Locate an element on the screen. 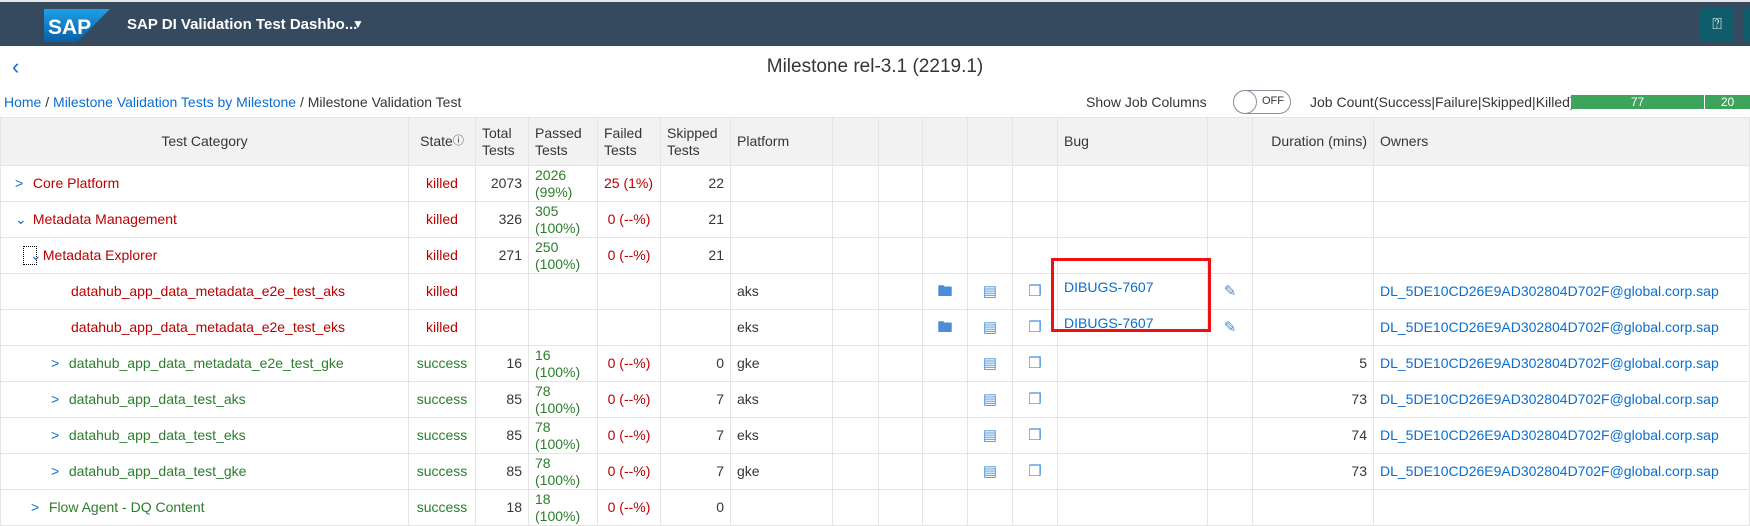 Image resolution: width=1750 pixels, height=526 pixels. col-state: Stateⓘ is located at coordinates (442, 141).